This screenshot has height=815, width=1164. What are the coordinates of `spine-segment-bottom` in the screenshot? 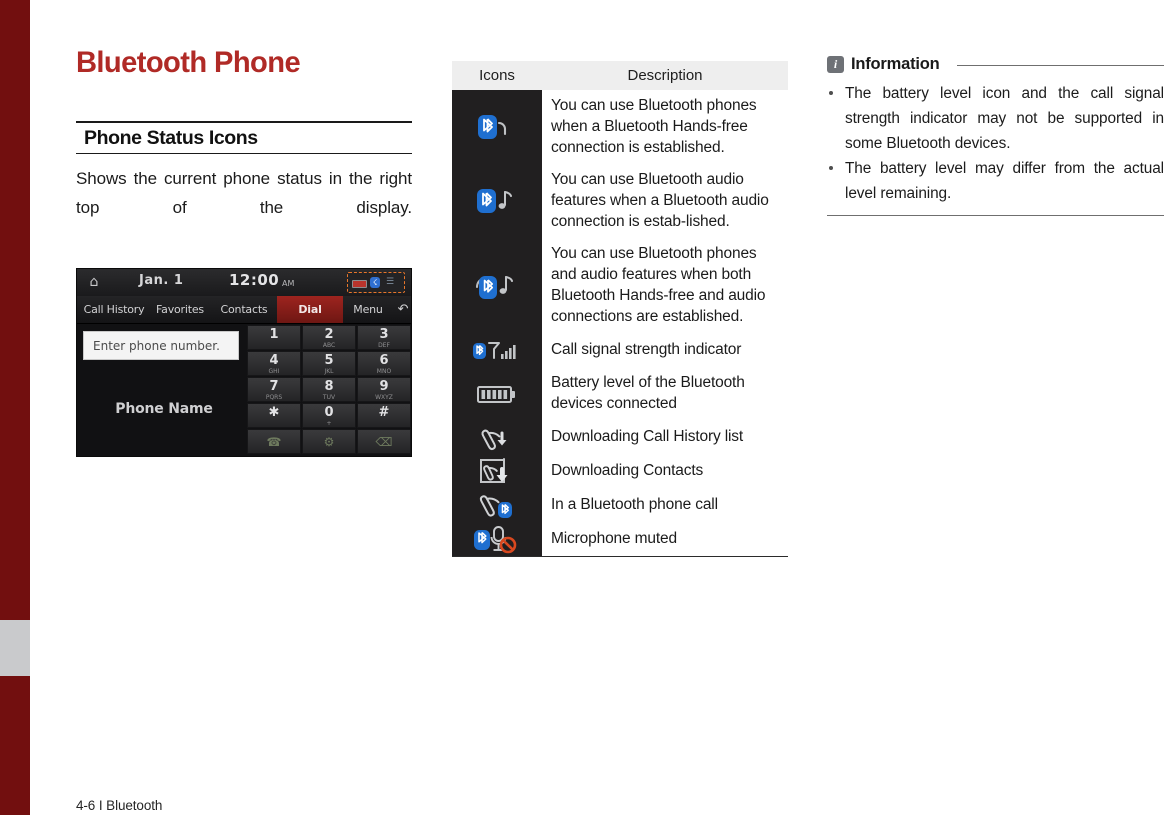 It's located at (15, 745).